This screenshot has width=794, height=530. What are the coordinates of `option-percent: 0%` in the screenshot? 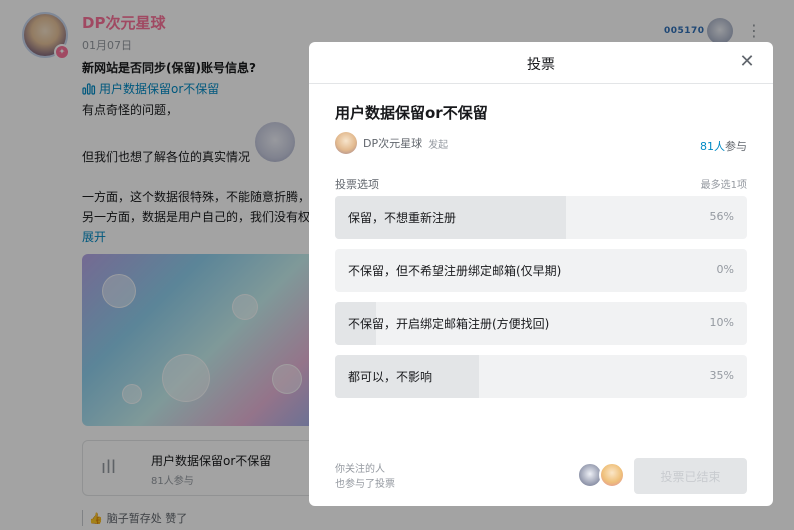 It's located at (725, 269).